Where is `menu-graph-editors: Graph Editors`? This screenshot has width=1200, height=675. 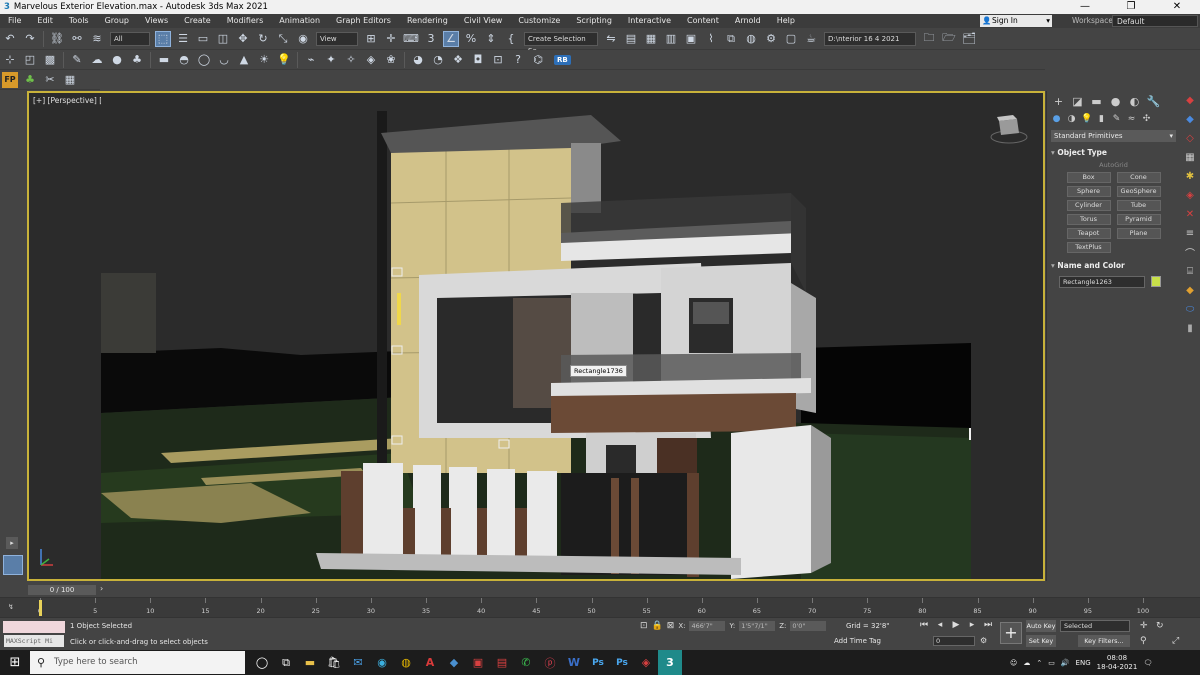
menu-graph-editors: Graph Editors is located at coordinates (363, 21).